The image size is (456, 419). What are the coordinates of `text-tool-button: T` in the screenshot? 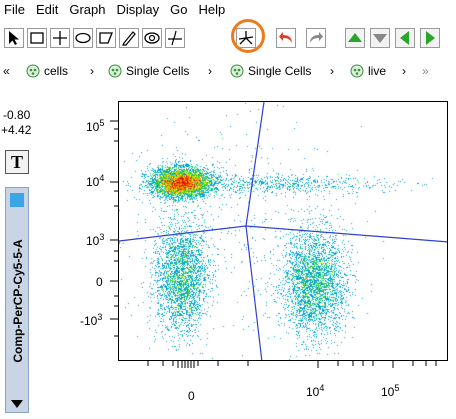 It's located at (17, 162).